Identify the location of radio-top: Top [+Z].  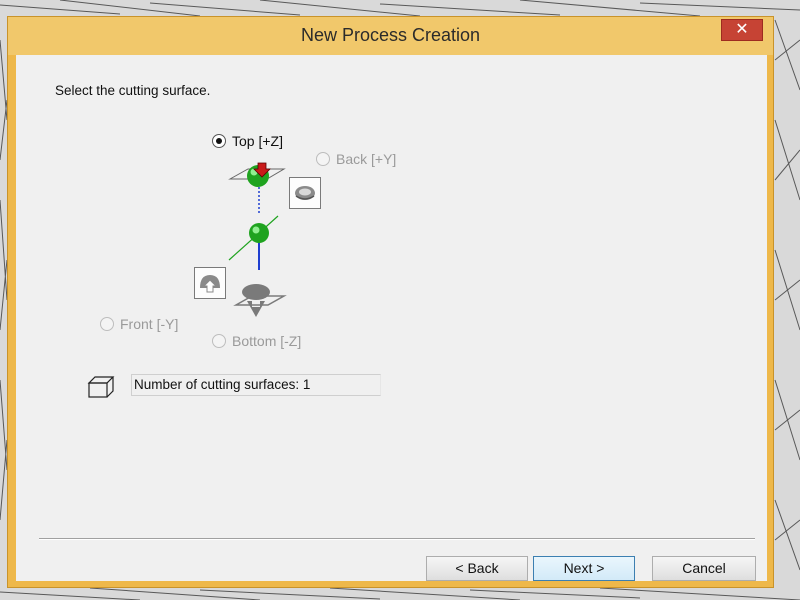
(247, 141).